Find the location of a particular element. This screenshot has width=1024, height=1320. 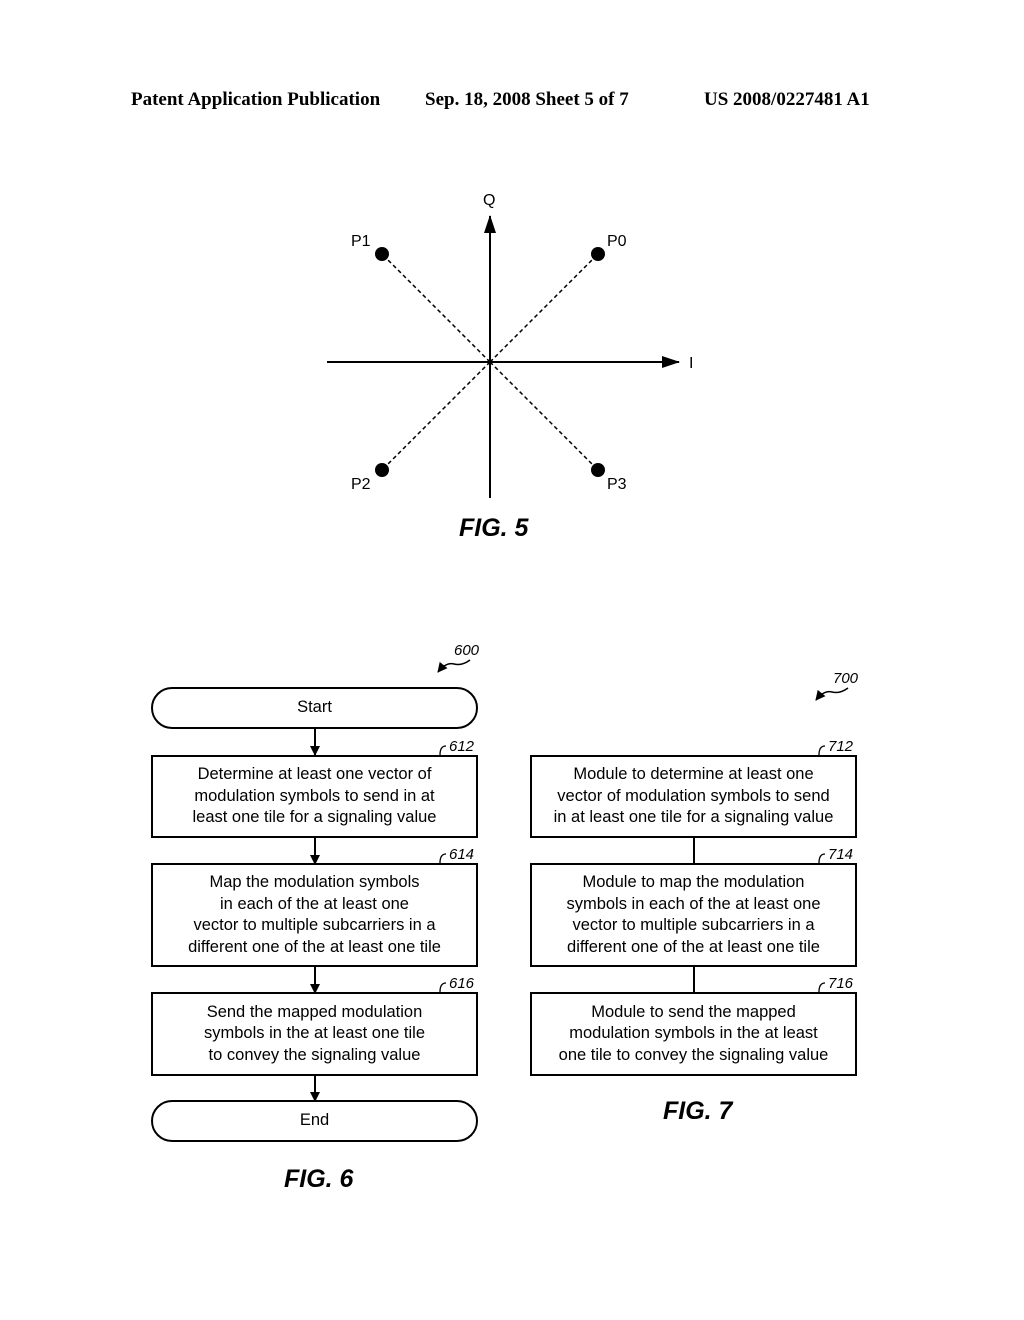

fig6-reference: 600 is located at coordinates (458, 657).